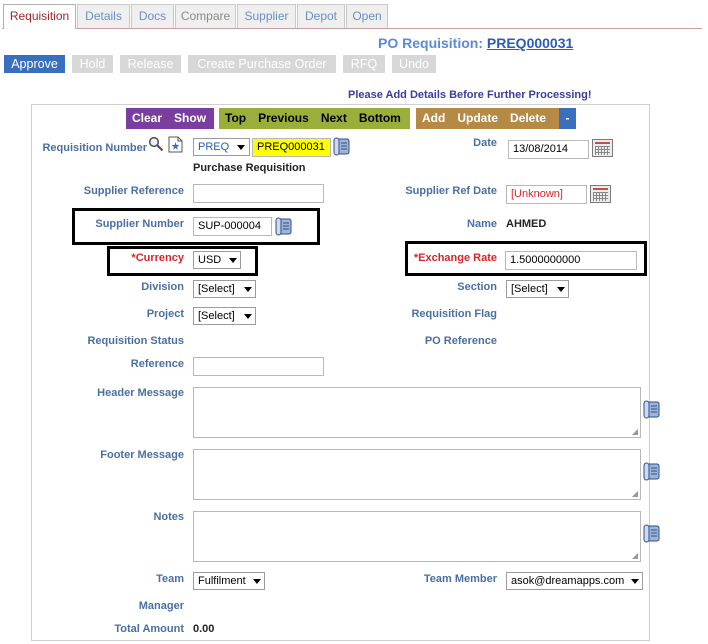  Describe the element at coordinates (283, 118) in the screenshot. I see `previous-button: Previous` at that location.